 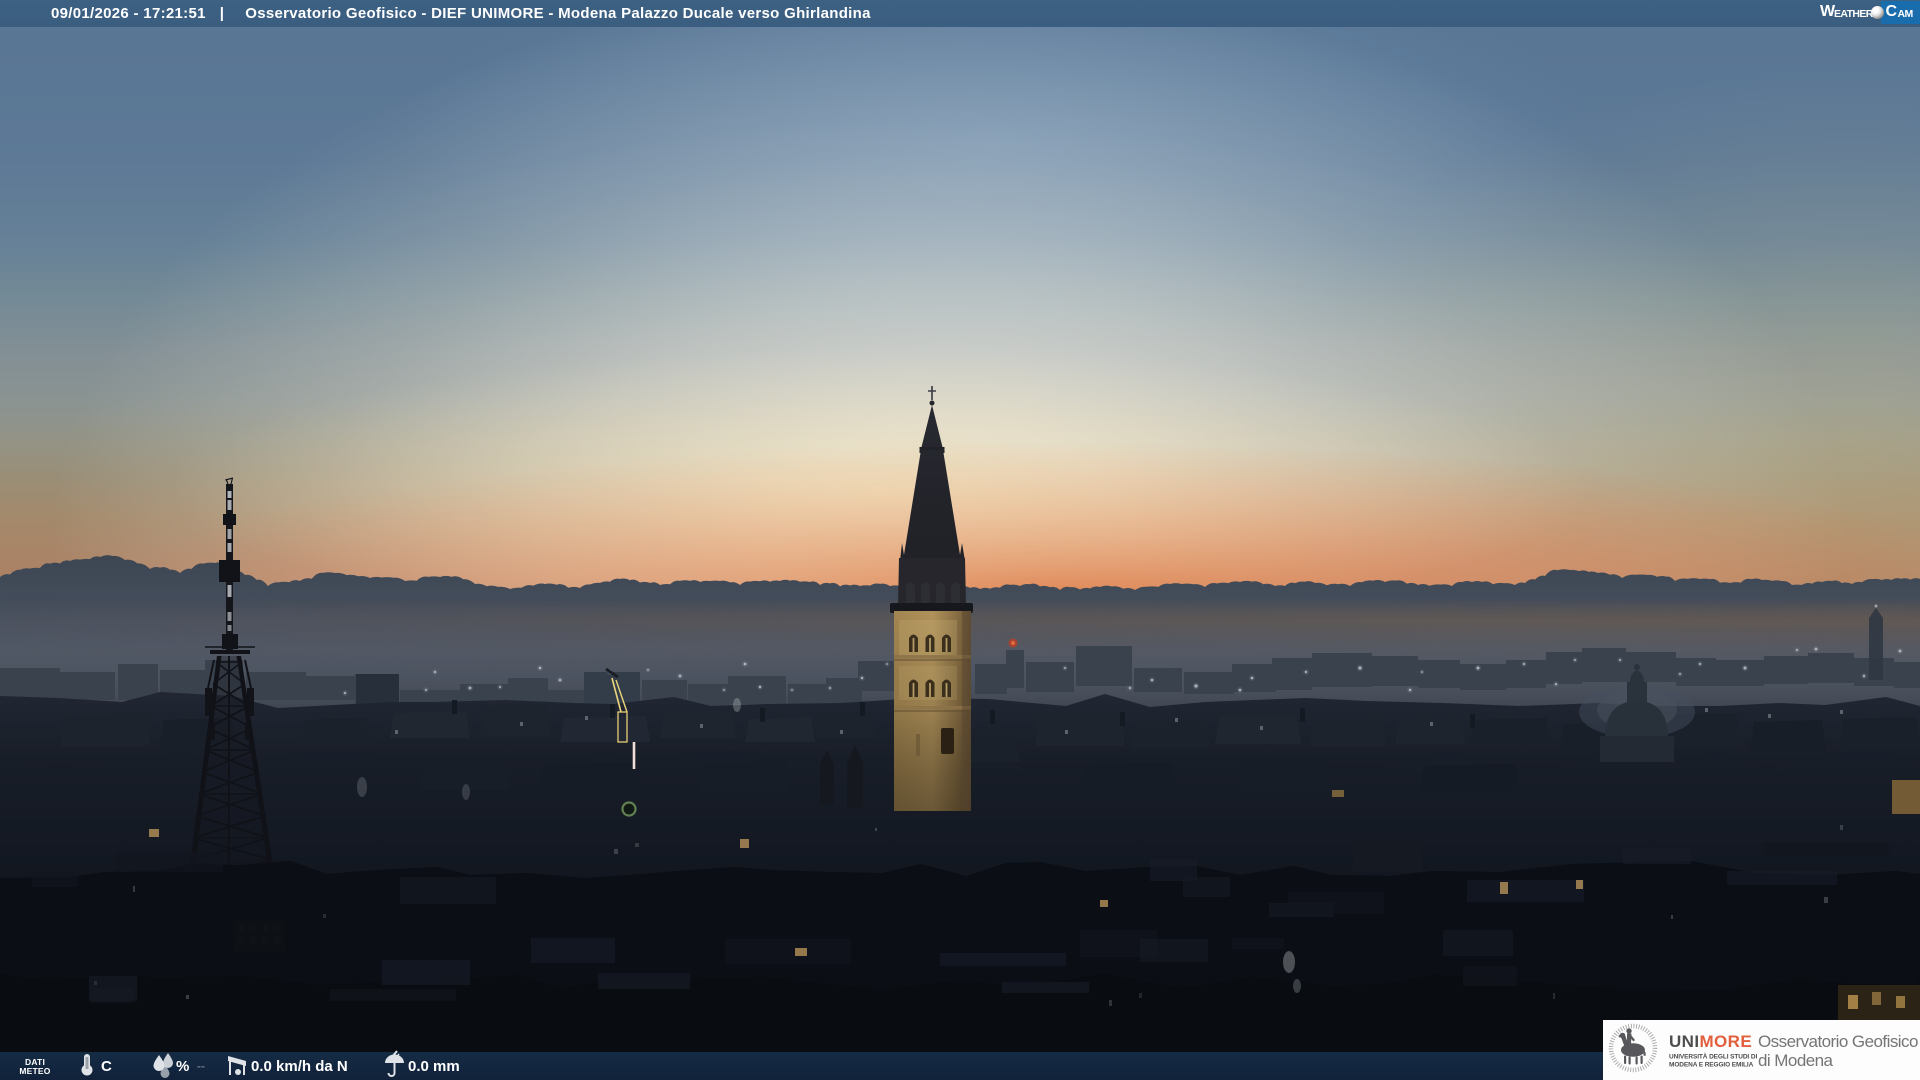 I want to click on svg-text: 0.0 km/h da N, so click(x=299, y=1066).